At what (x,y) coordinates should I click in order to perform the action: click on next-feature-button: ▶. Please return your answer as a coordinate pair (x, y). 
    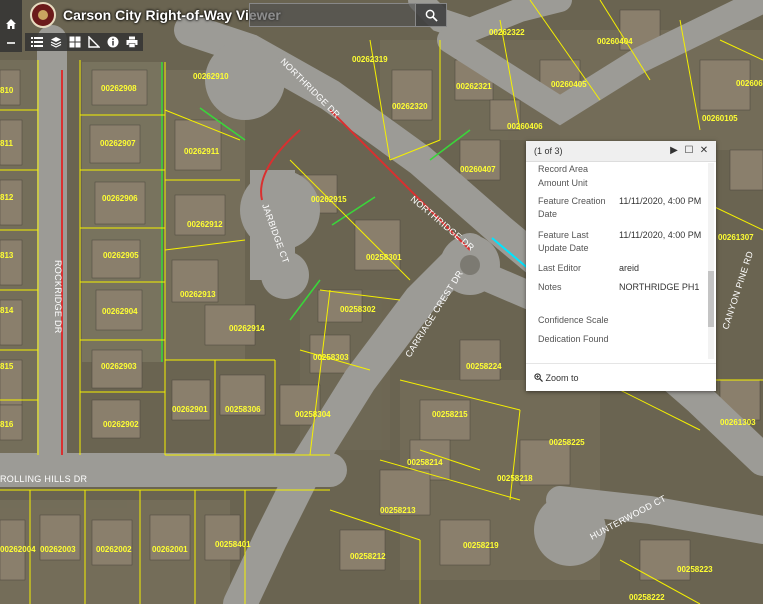
    Looking at the image, I should click on (674, 151).